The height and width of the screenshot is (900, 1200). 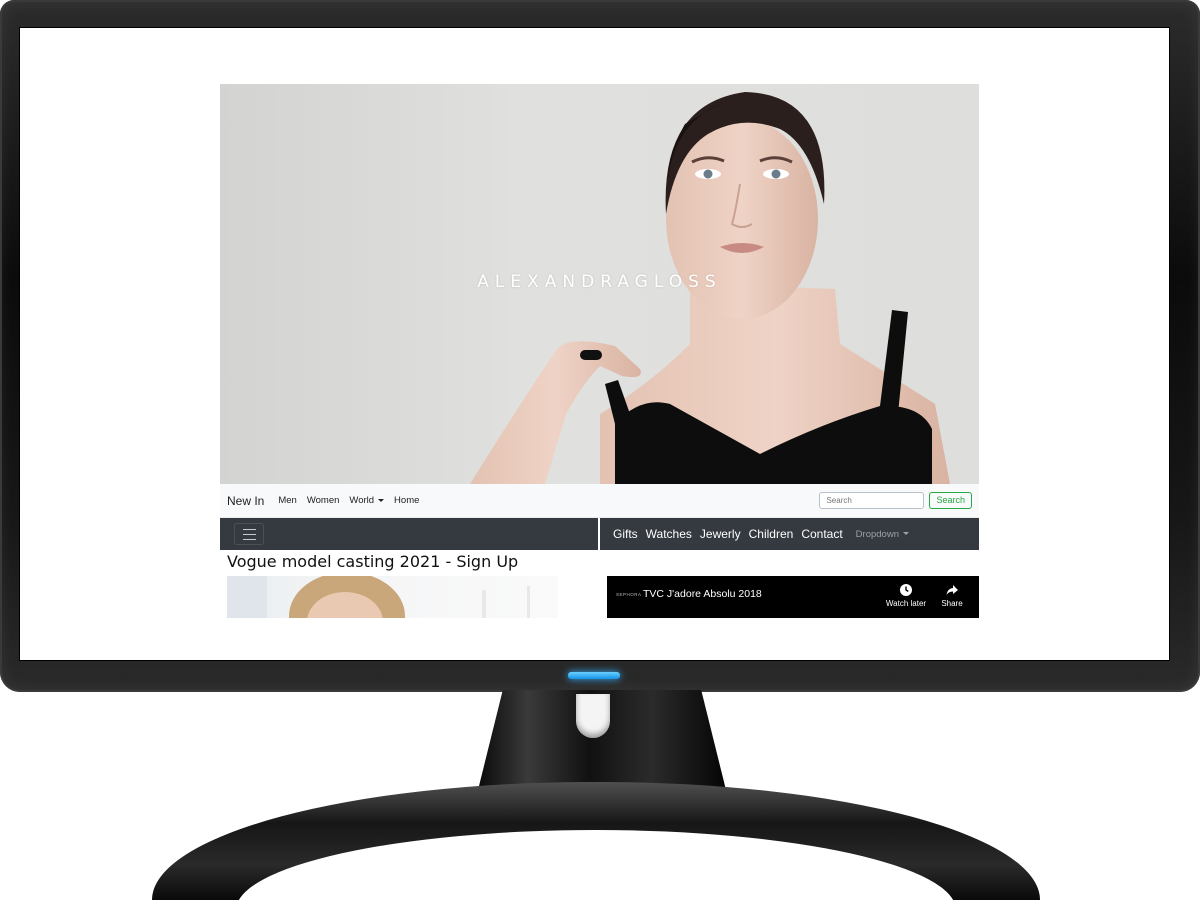 I want to click on nav-dropdown-world: World, so click(x=367, y=500).